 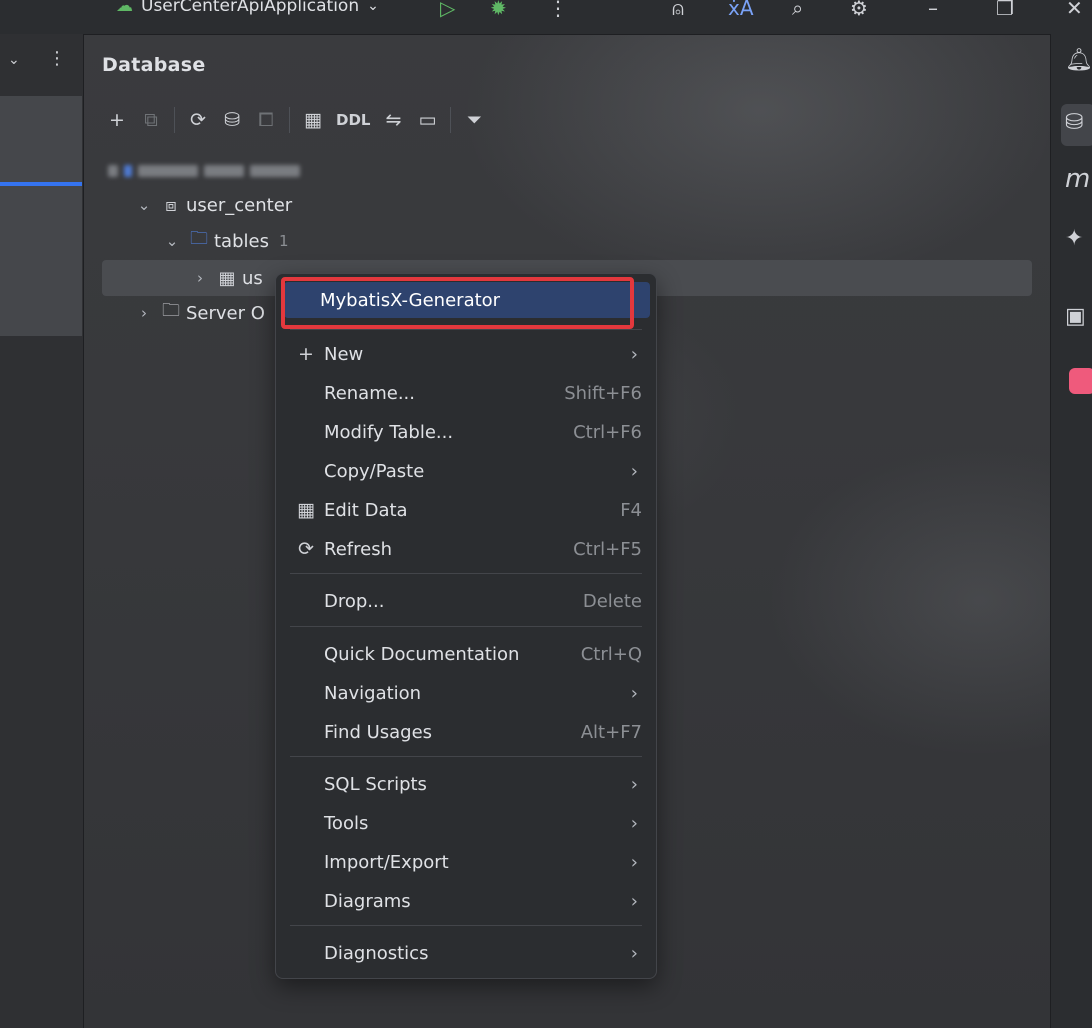 What do you see at coordinates (466, 901) in the screenshot?
I see `menu-item-diagrams: Diagrams ›` at bounding box center [466, 901].